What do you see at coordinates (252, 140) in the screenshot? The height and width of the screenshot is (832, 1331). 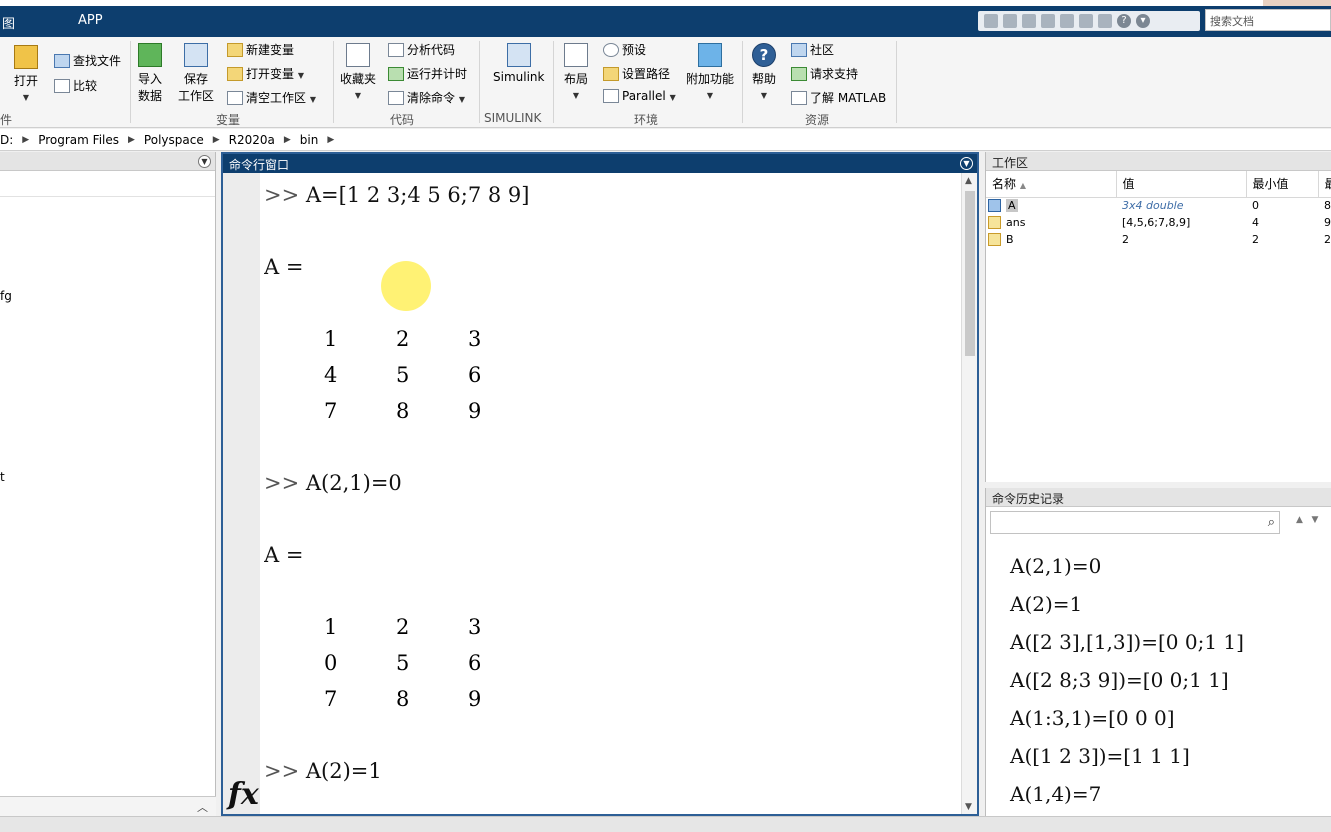 I see `breadcrumb-r2020a: R2020a` at bounding box center [252, 140].